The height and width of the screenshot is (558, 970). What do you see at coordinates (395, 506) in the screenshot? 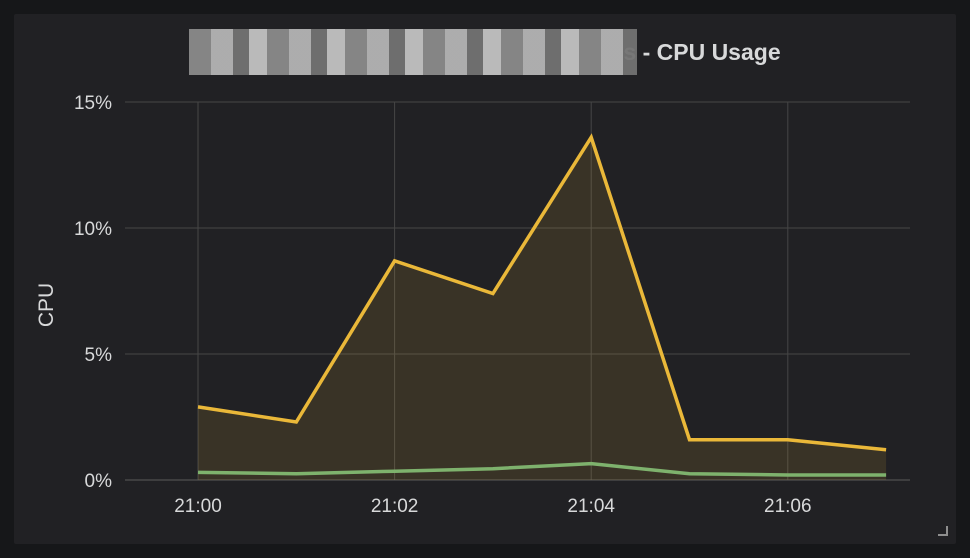
I see `x-tick-label: 21:02` at bounding box center [395, 506].